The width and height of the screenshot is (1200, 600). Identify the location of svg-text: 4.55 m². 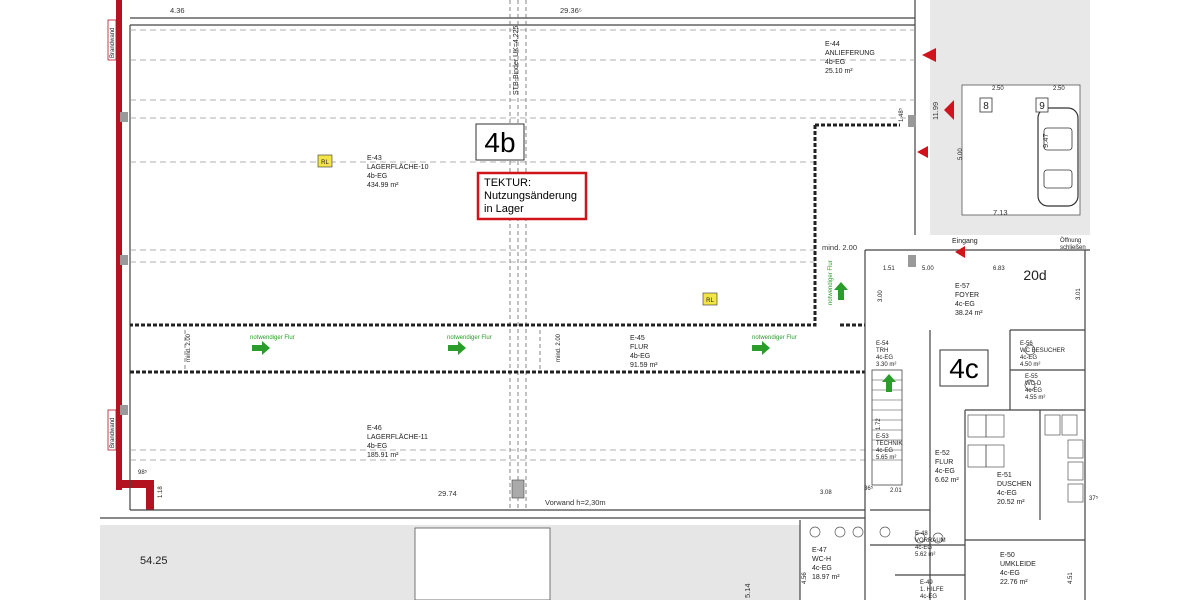
(1035, 398).